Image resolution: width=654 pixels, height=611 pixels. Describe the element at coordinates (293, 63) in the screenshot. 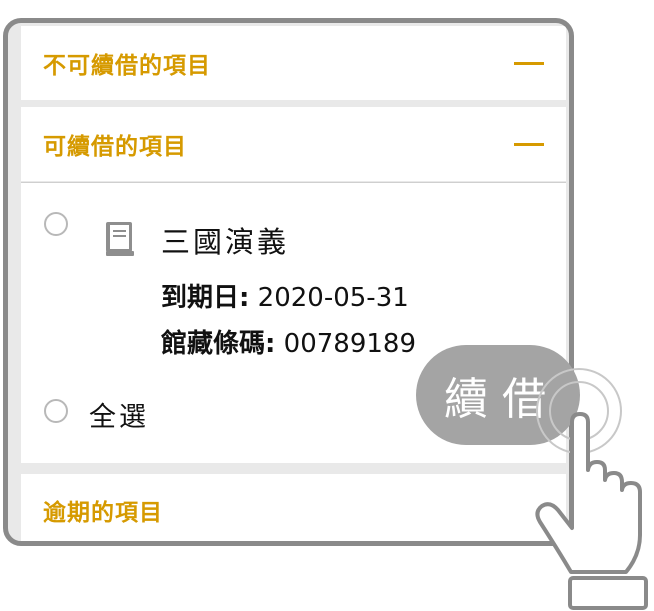

I see `section-header-non-renewable: 不可續借的項目` at that location.